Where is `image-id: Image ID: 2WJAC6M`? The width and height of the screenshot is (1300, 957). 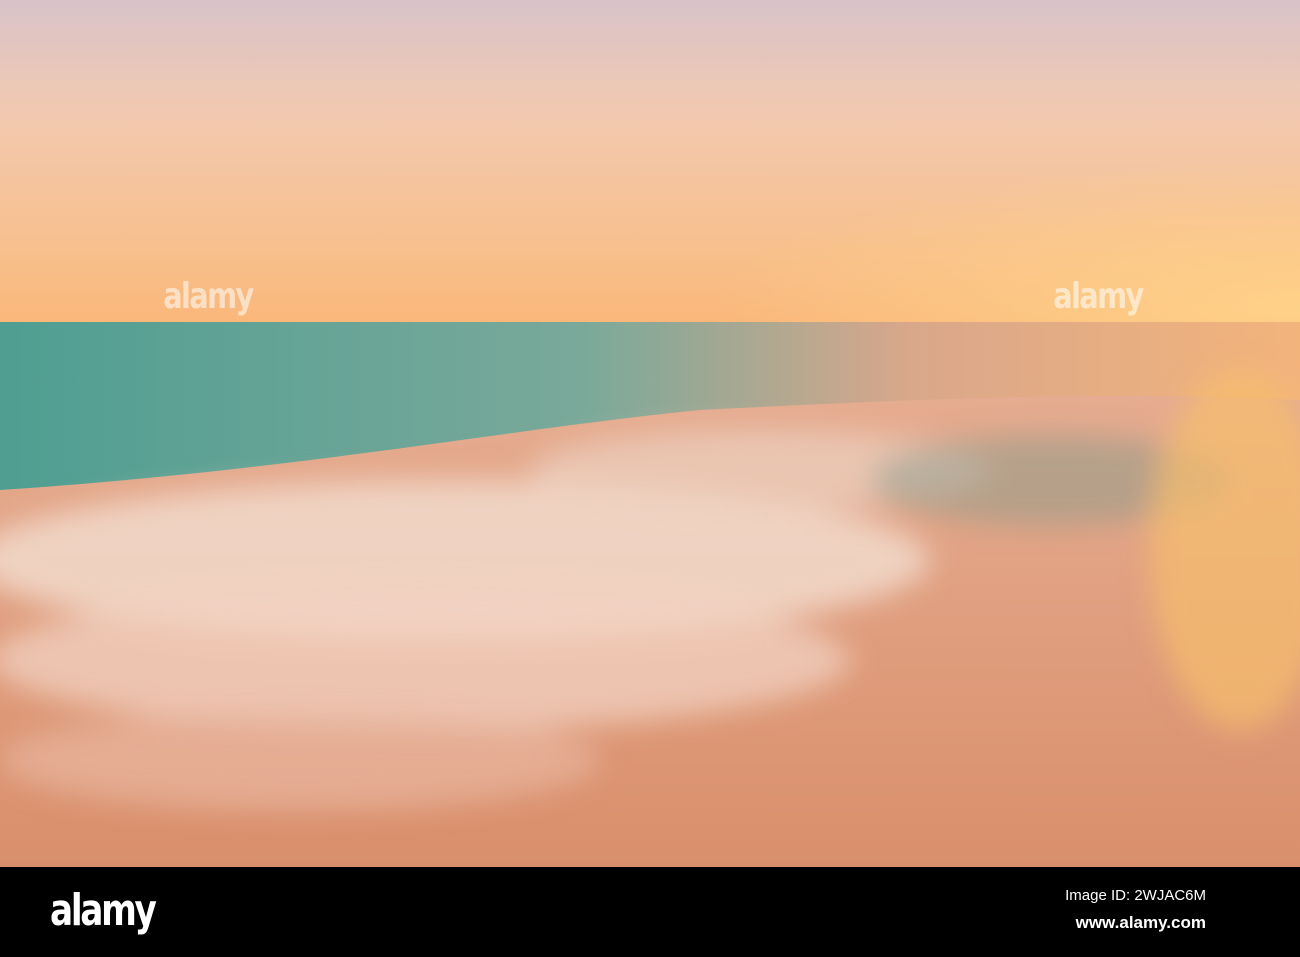 image-id: Image ID: 2WJAC6M is located at coordinates (1135, 895).